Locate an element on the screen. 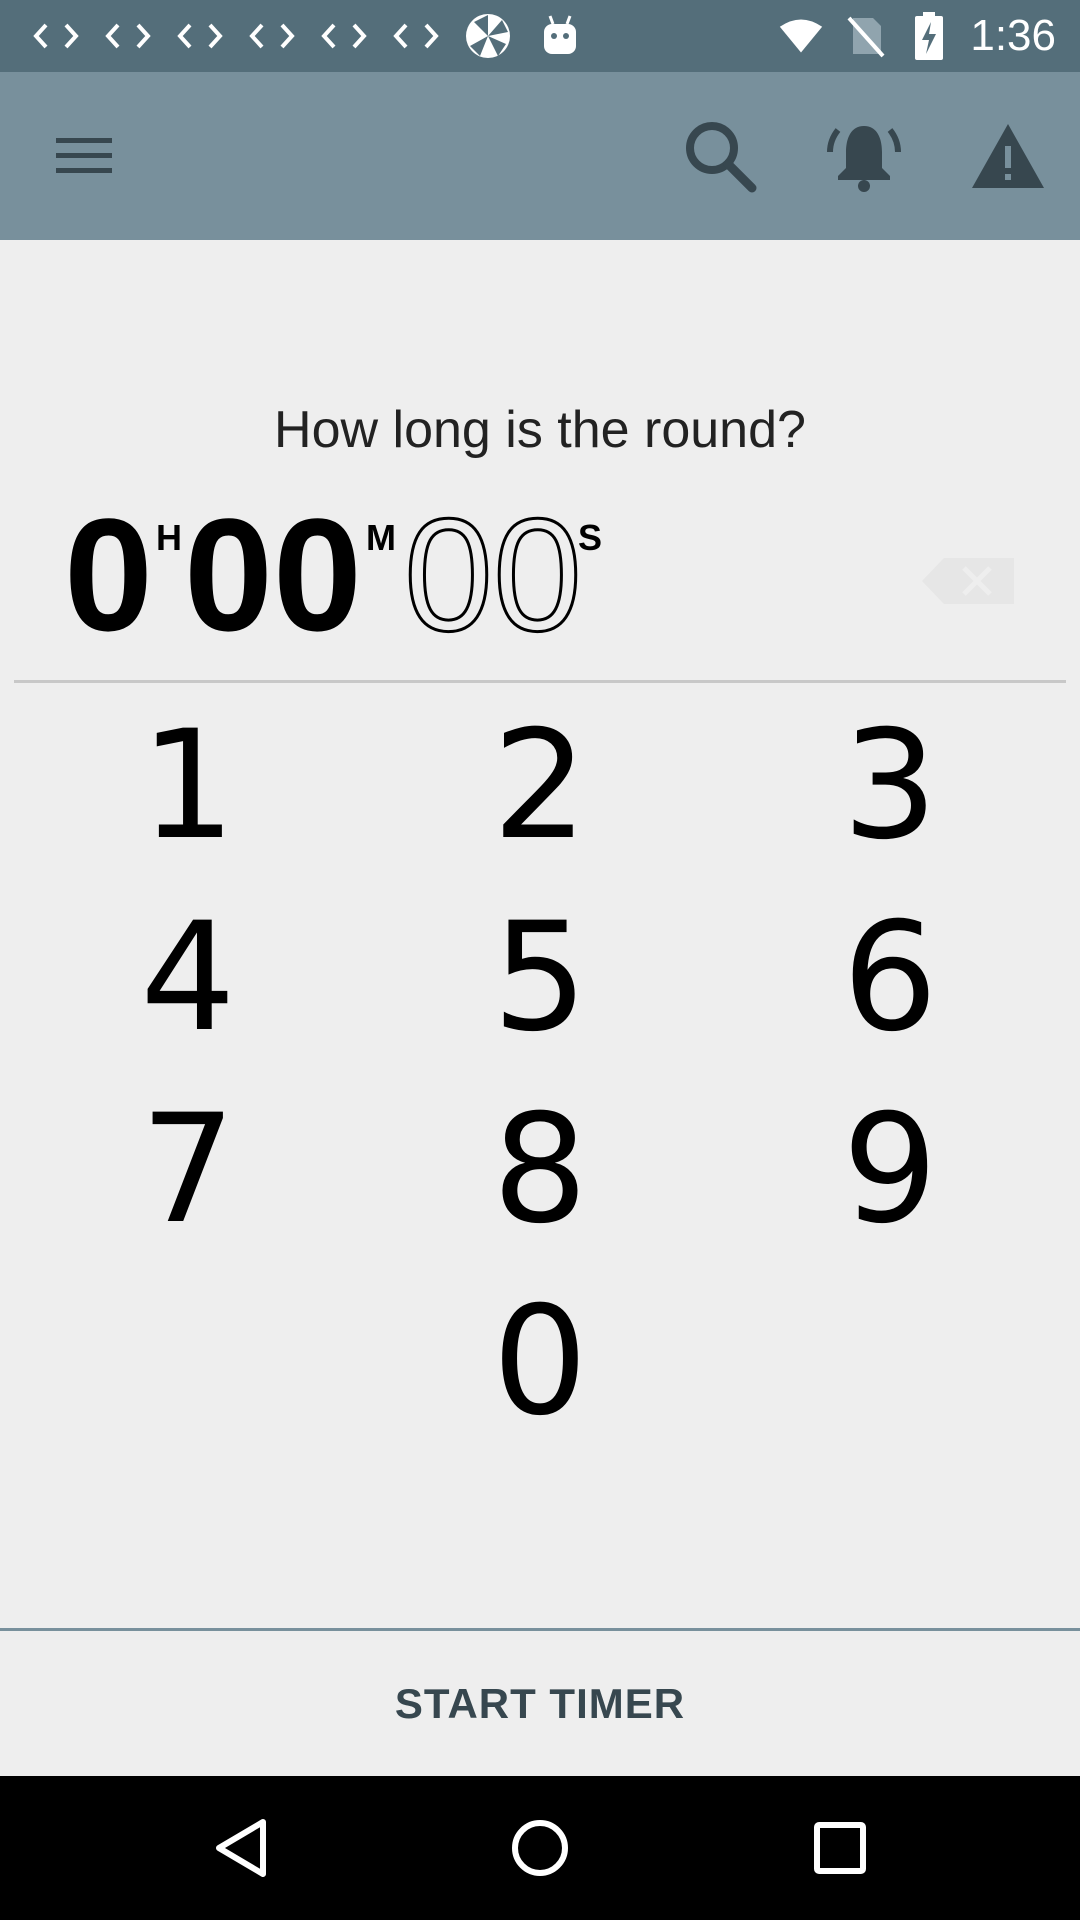  key-9: 9 is located at coordinates (890, 1170).